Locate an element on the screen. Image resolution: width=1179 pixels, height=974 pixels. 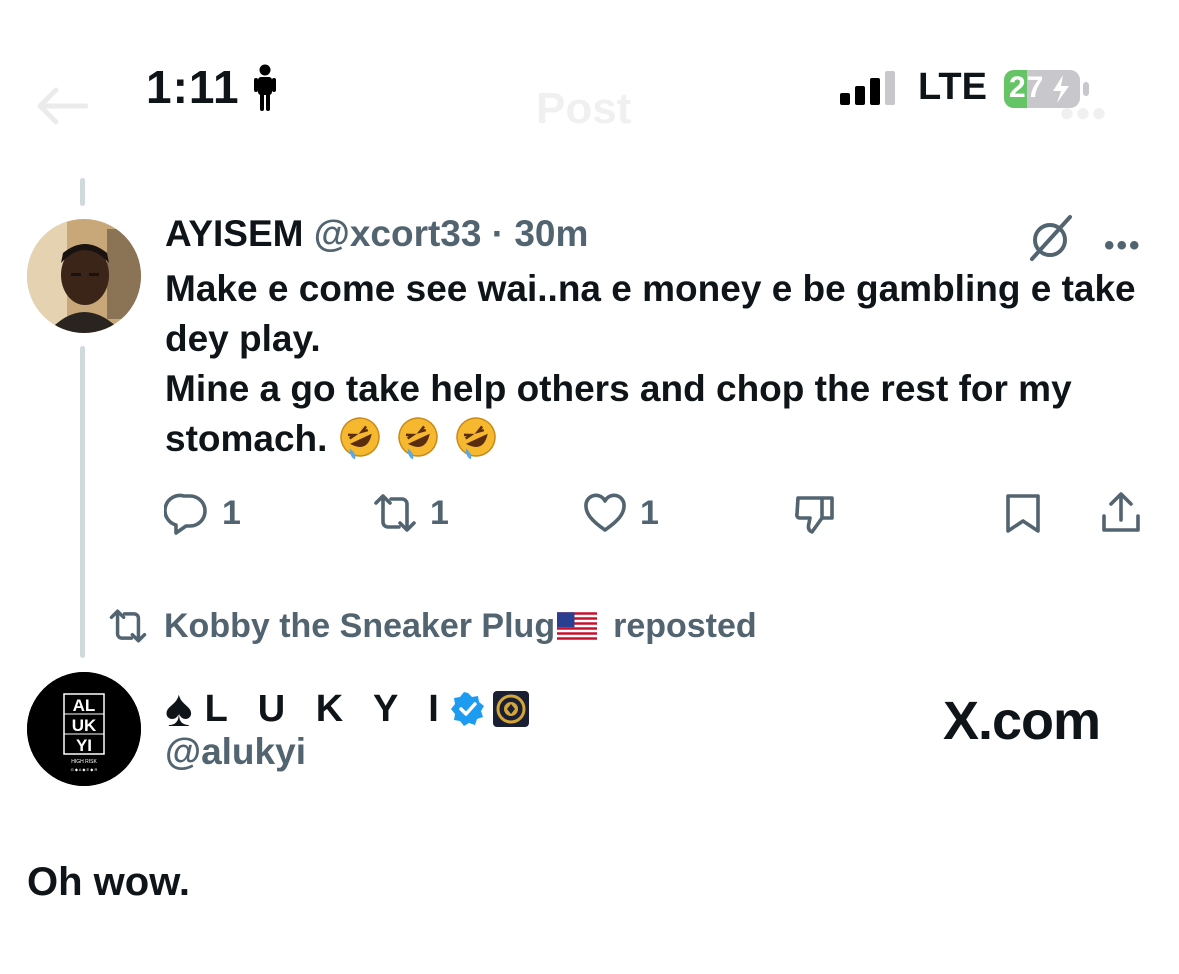
share-button is located at coordinates (1121, 513).